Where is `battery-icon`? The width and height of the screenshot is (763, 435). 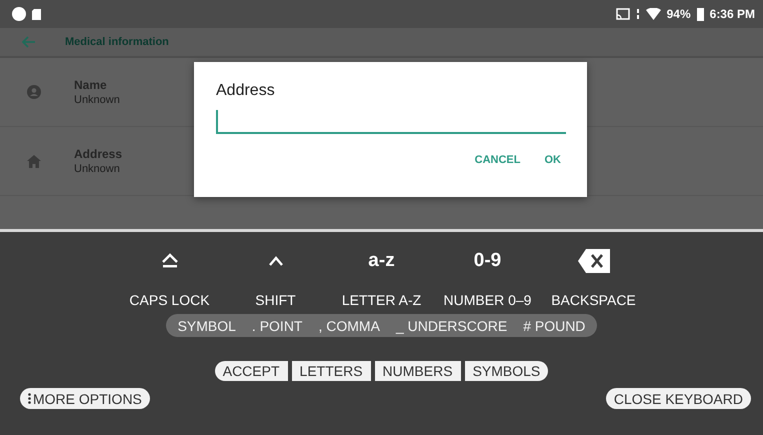
battery-icon is located at coordinates (700, 14).